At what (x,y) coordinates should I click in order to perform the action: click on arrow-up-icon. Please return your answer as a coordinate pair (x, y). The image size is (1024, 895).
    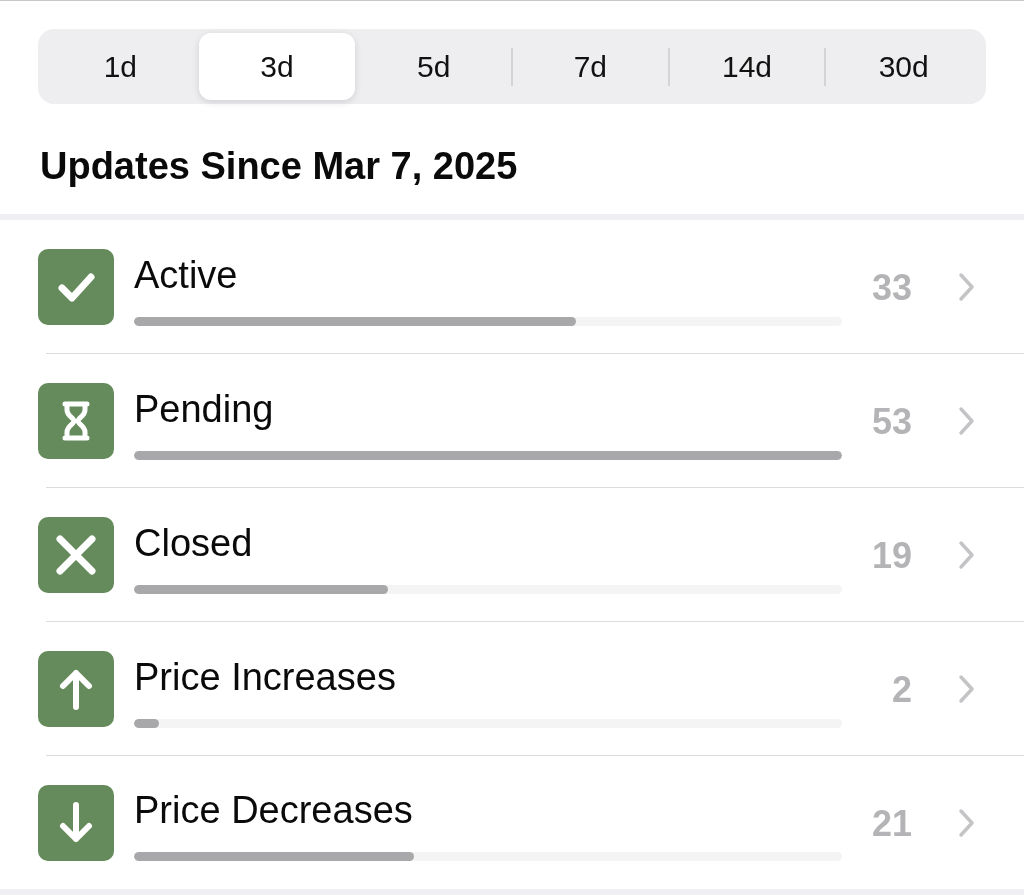
    Looking at the image, I should click on (76, 689).